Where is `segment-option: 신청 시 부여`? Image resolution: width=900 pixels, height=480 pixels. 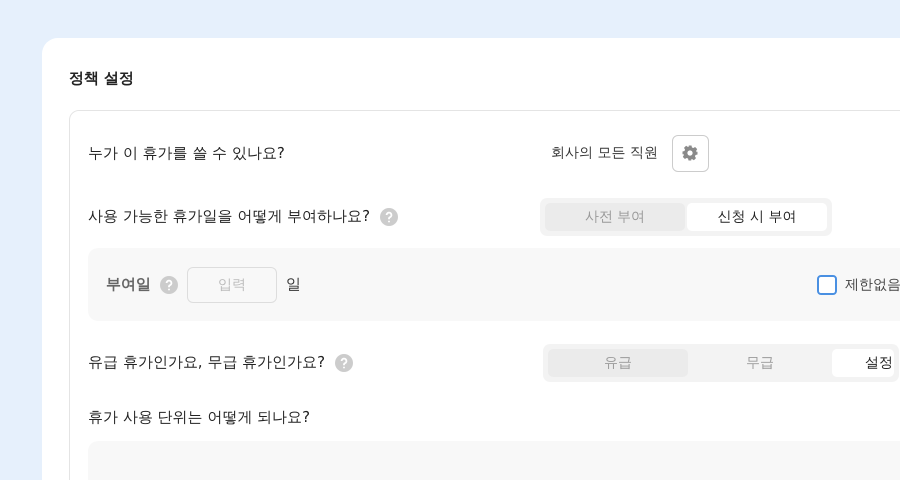
segment-option: 신청 시 부여 is located at coordinates (757, 216).